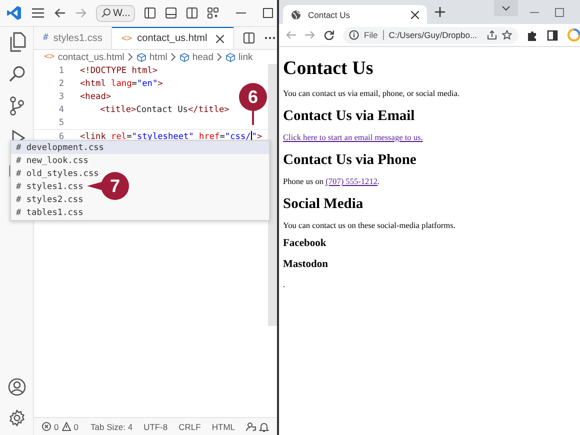 The image size is (580, 435). What do you see at coordinates (353, 137) in the screenshot?
I see `email-link: Click here to start an email message to us.` at bounding box center [353, 137].